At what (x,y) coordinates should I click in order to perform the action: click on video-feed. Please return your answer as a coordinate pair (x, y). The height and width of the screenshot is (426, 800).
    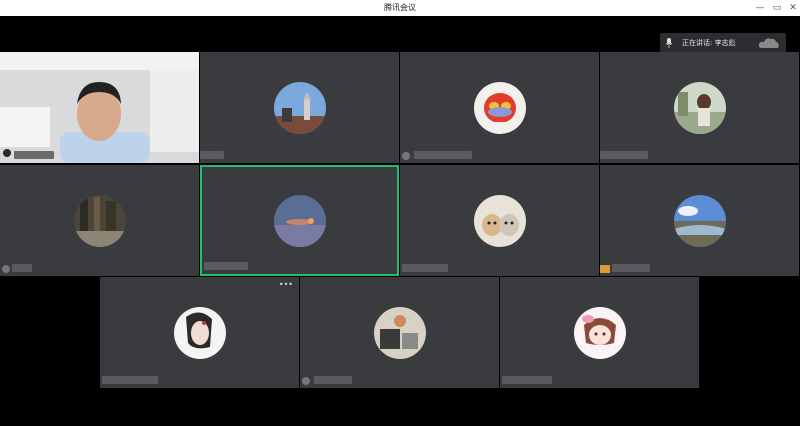
    Looking at the image, I should click on (99, 107).